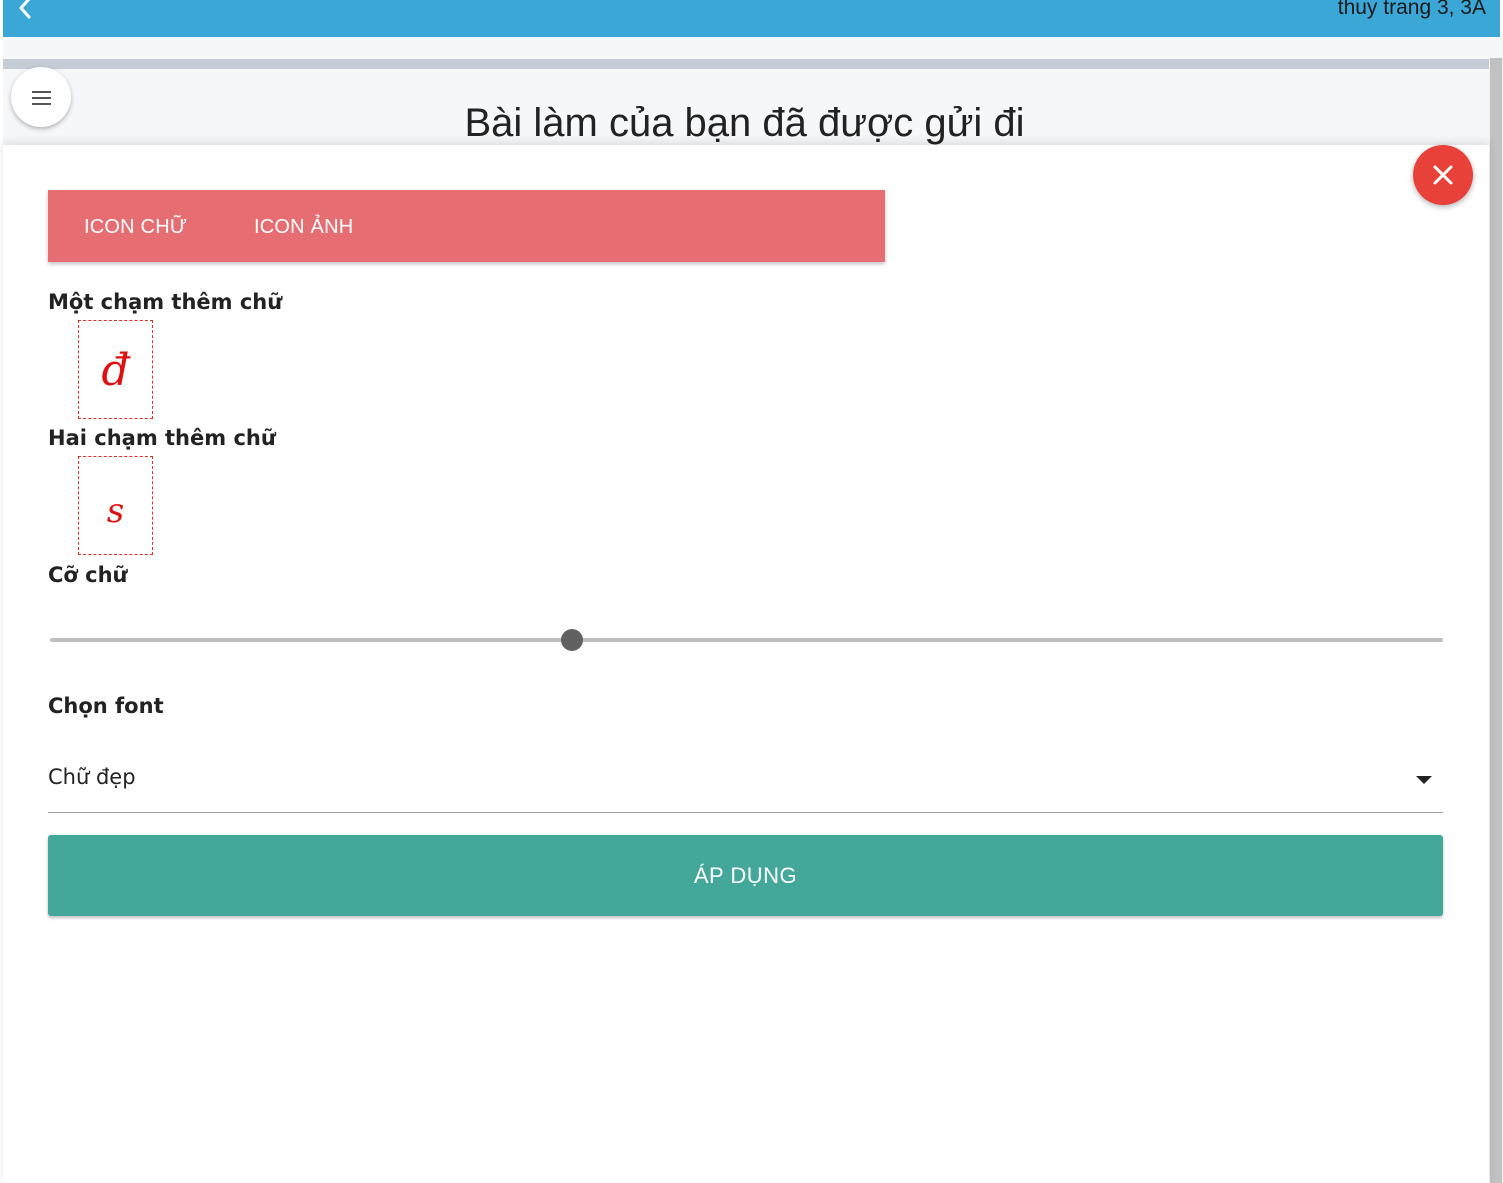  What do you see at coordinates (41, 100) in the screenshot?
I see `hamburger-menu-icon` at bounding box center [41, 100].